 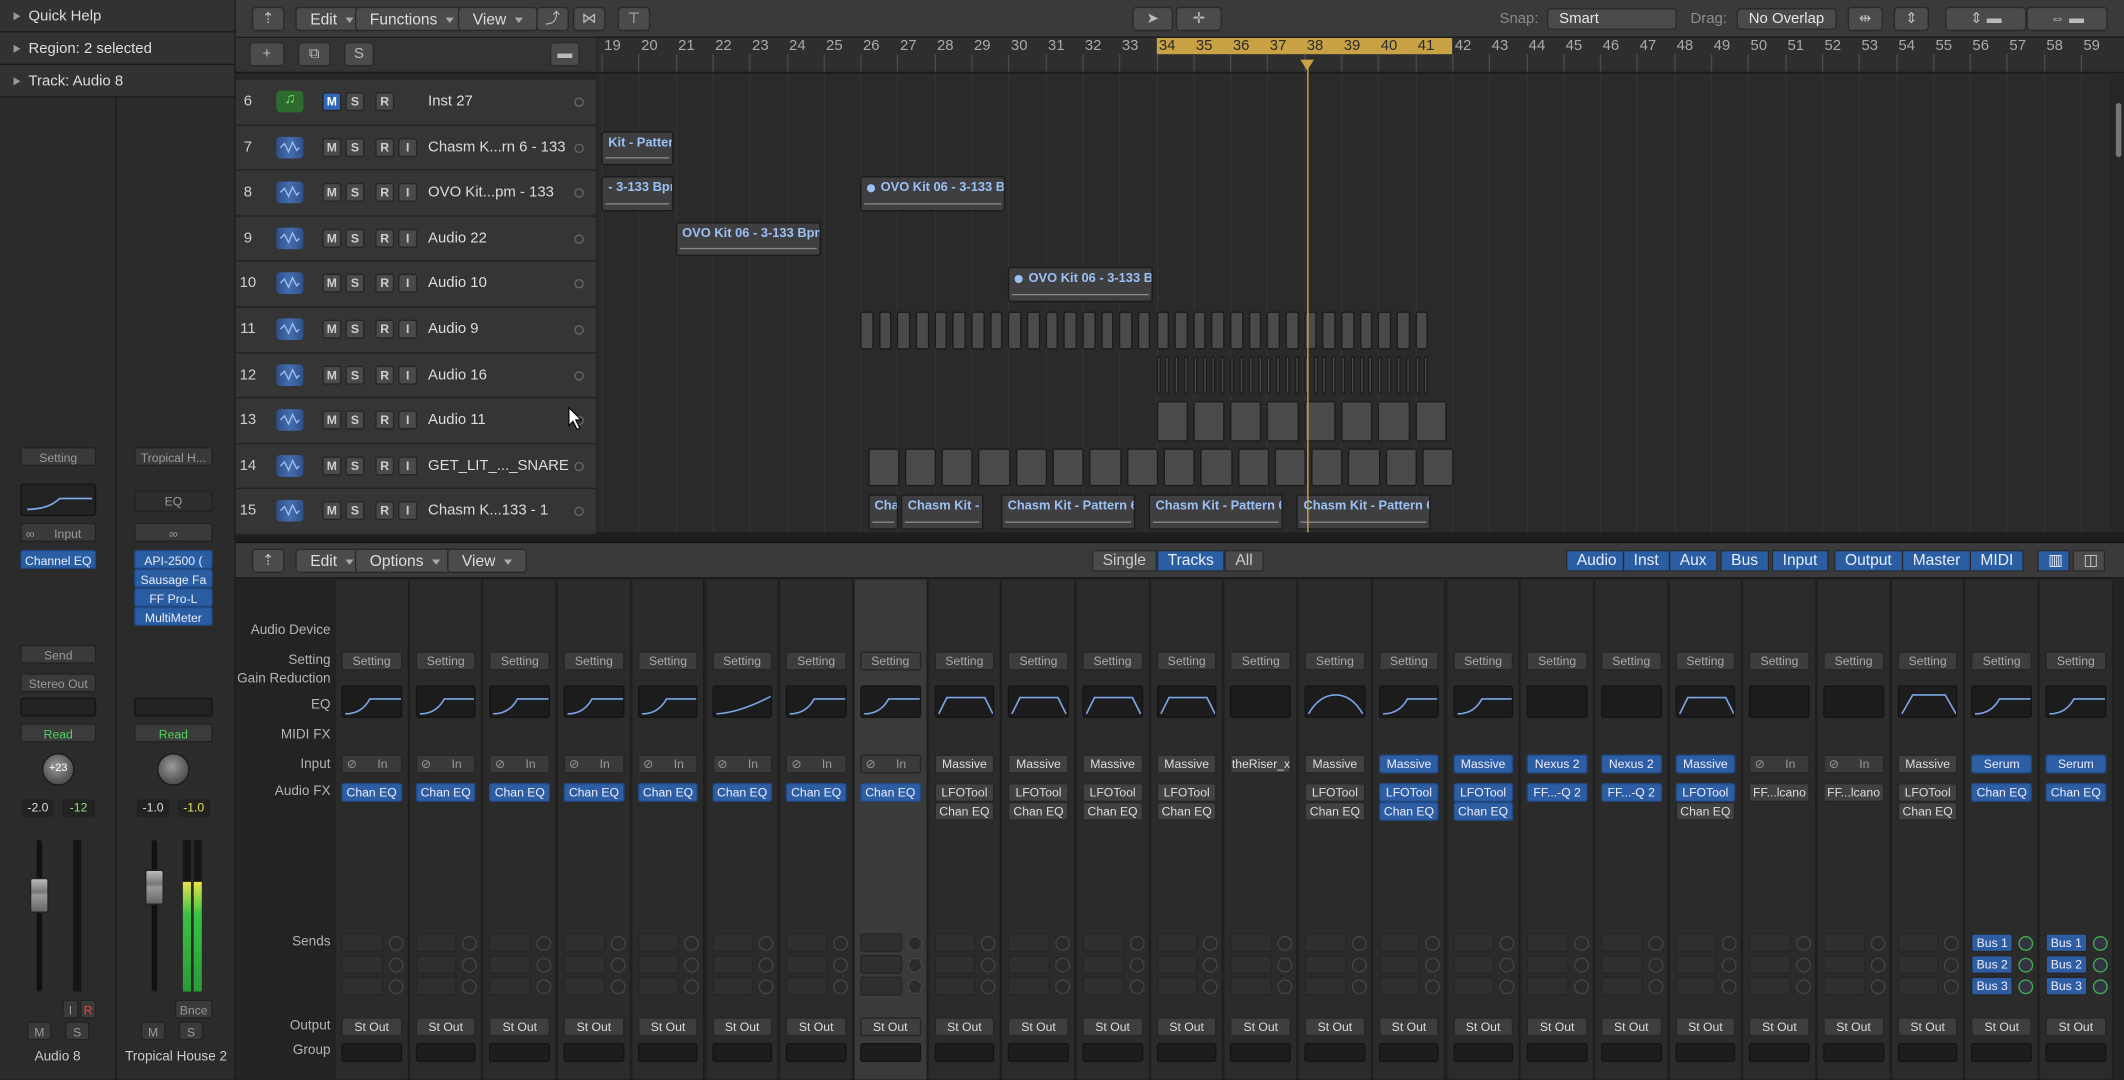 I want to click on input-slot: Nexus 2, so click(x=1557, y=764).